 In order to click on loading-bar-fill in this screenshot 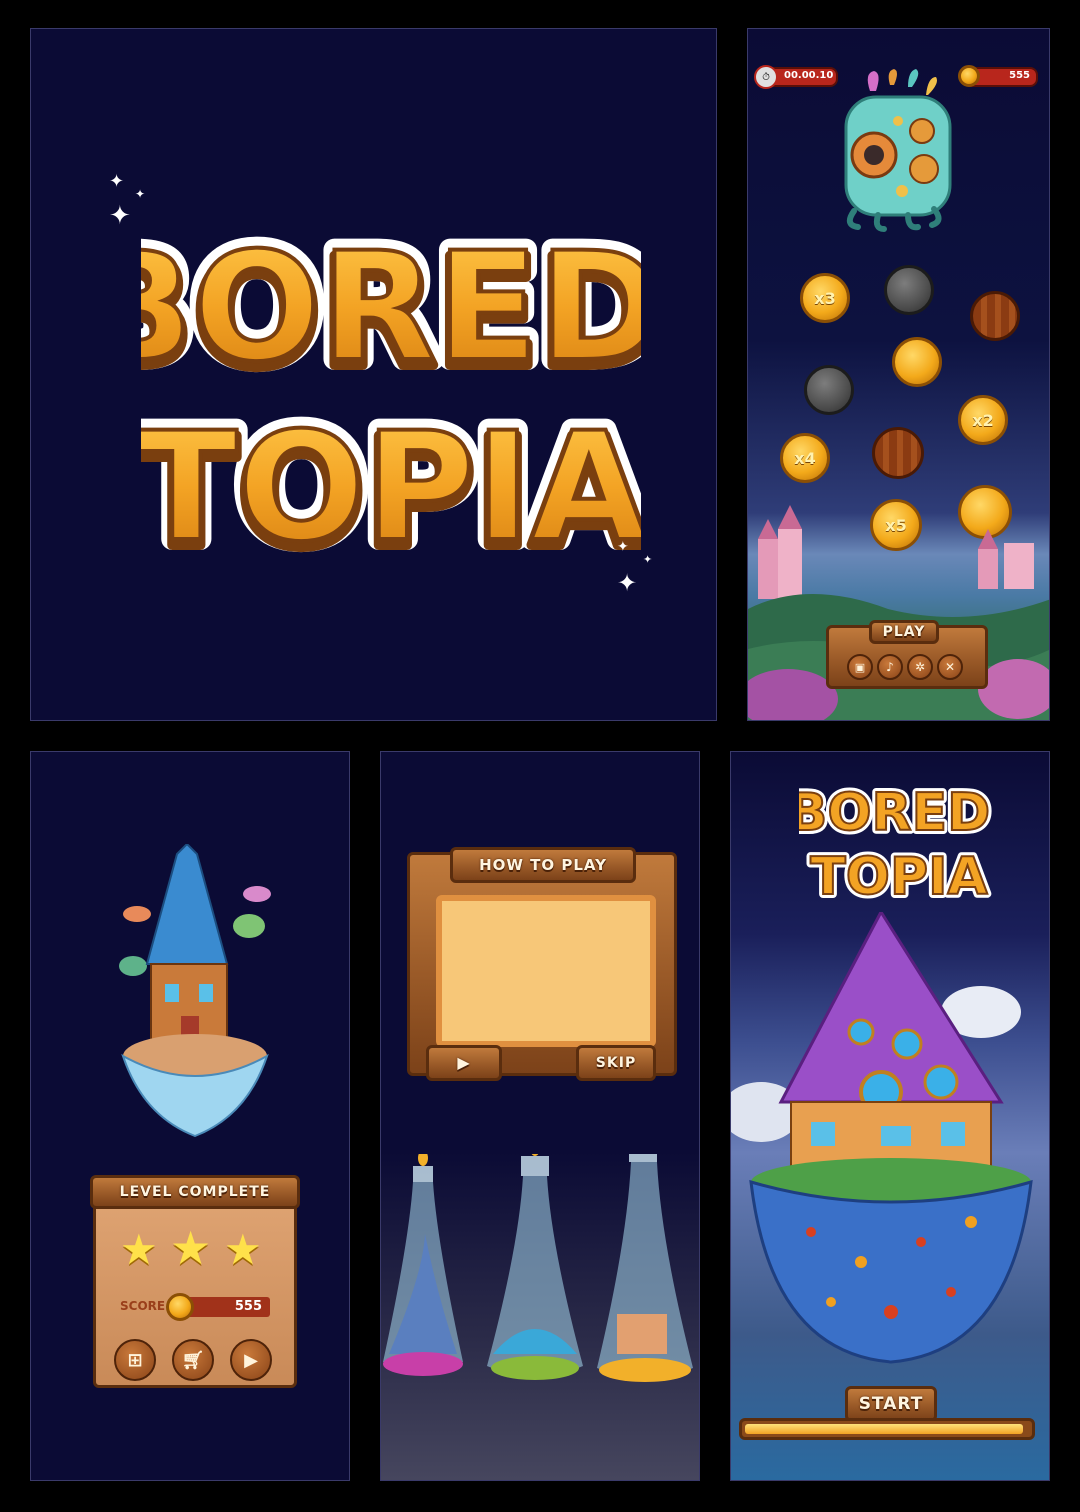, I will do `click(884, 1429)`.